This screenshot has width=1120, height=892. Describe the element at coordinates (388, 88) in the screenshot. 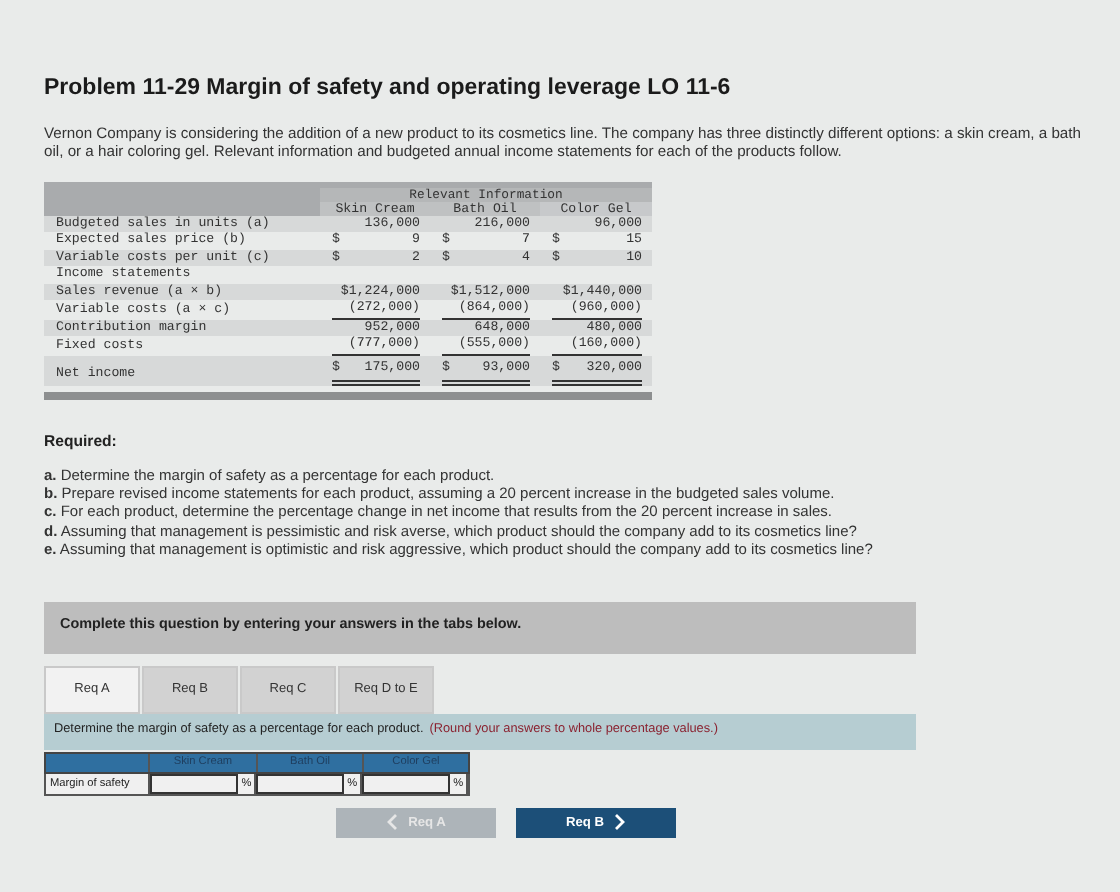

I see `problem-title: Problem 11-29 Margin of safety and operating leverage LO 11-6` at that location.